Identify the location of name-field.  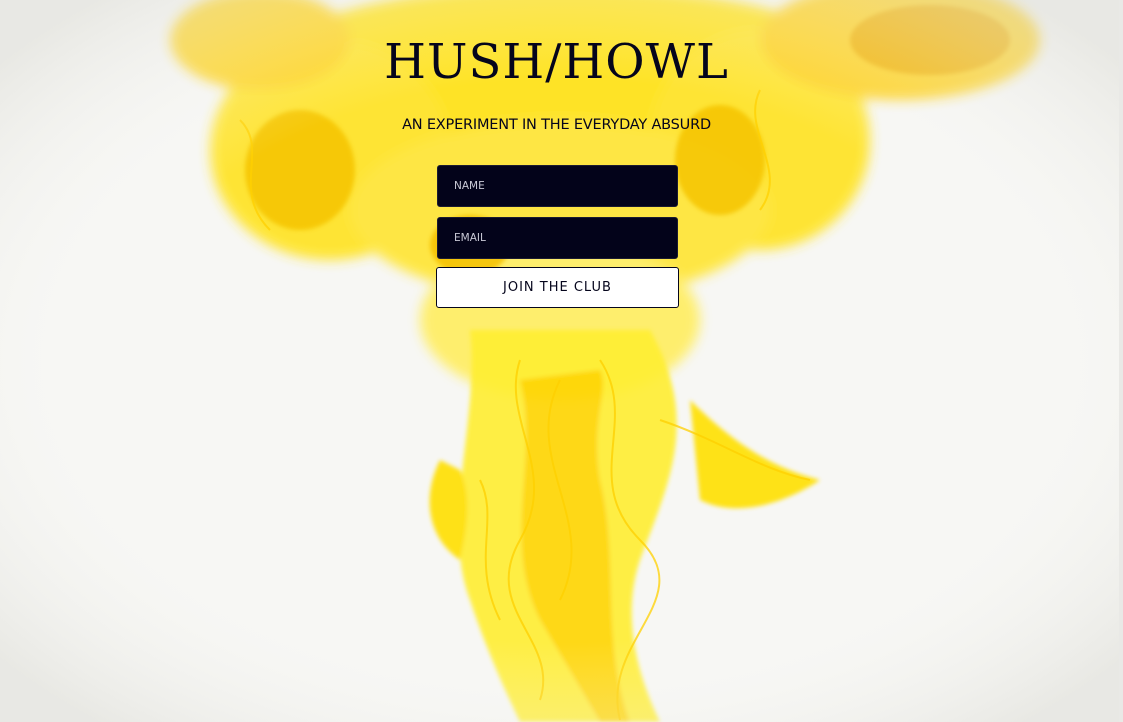
(557, 186).